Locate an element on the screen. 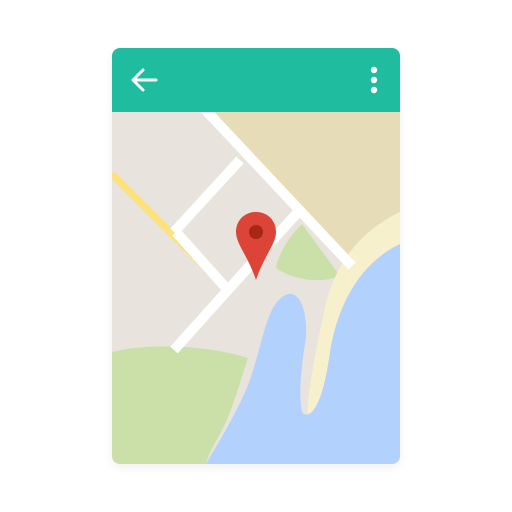  arrow-back-icon is located at coordinates (144, 80).